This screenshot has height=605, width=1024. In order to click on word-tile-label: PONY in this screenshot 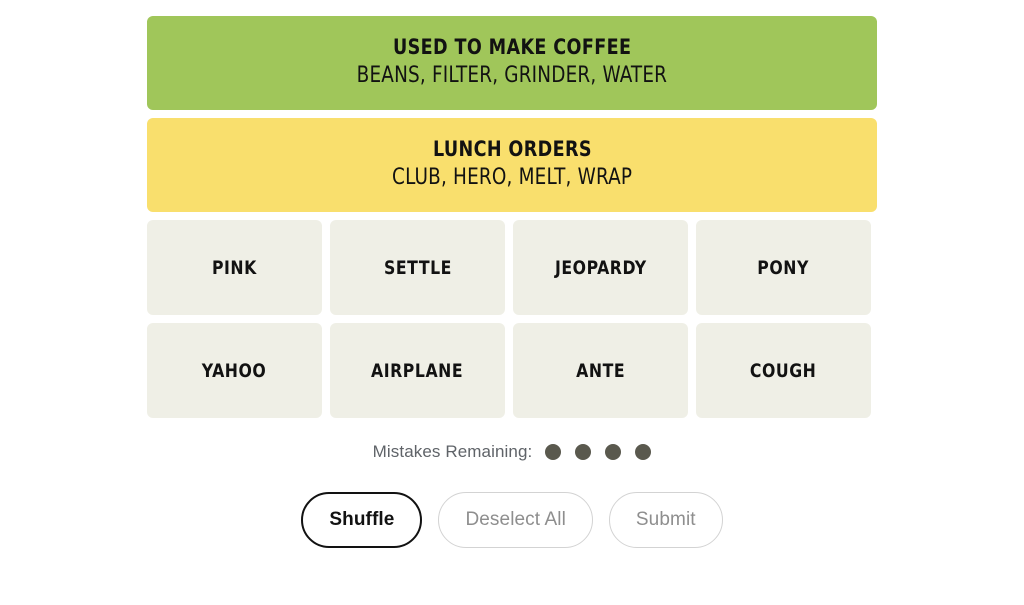, I will do `click(783, 267)`.